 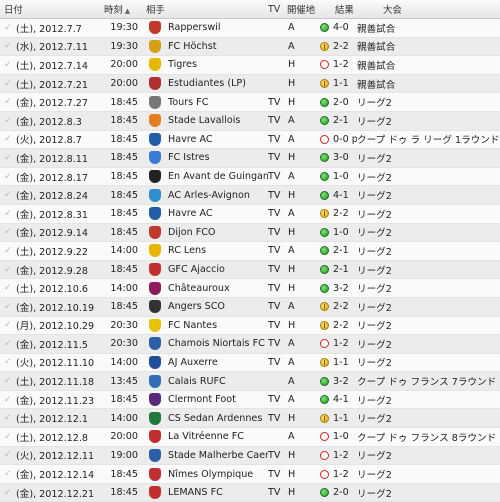 What do you see at coordinates (218, 325) in the screenshot?
I see `opponent-name: FC Nantes` at bounding box center [218, 325].